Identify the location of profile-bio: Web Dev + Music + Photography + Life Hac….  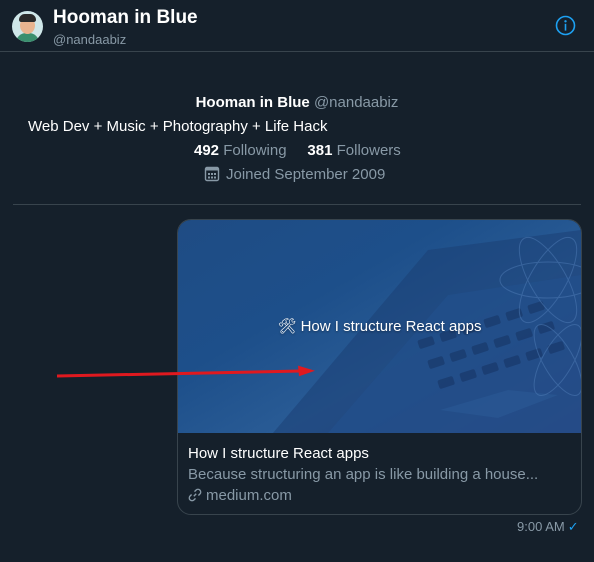
(178, 126).